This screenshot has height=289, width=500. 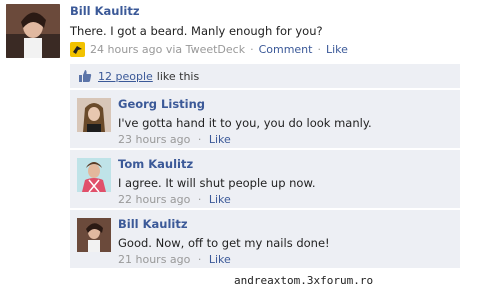 I want to click on watermark-text: andreaxtom.3xforum.ro, so click(x=304, y=280).